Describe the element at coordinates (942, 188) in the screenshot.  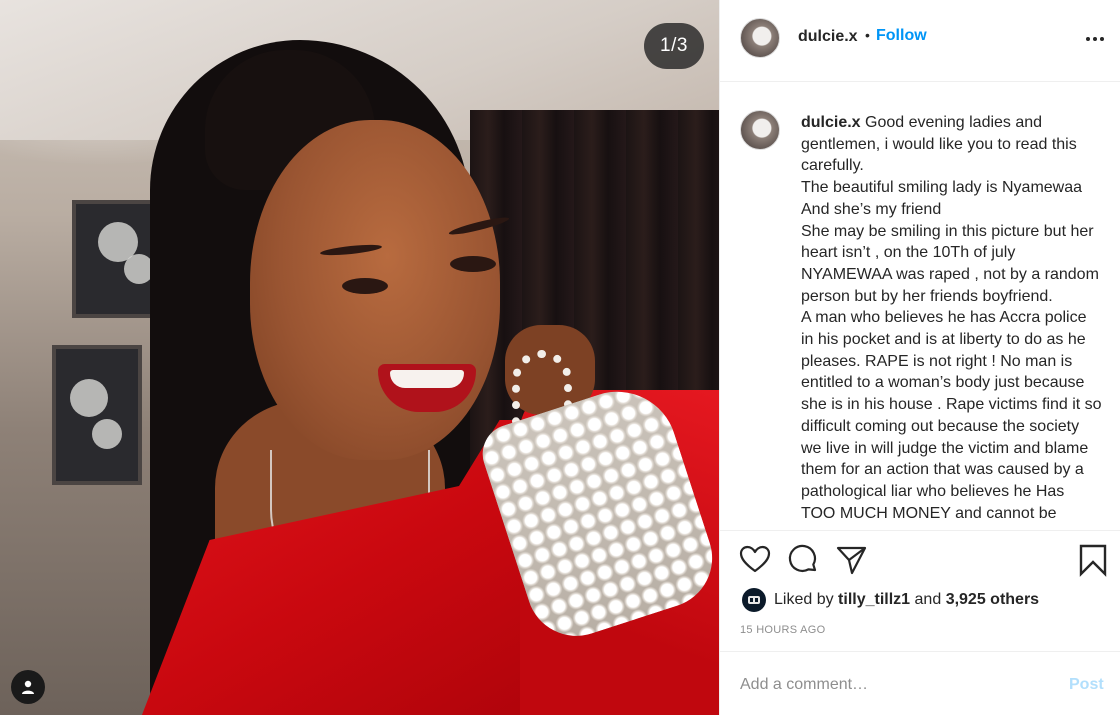
I see `caption-line: The beautiful smiling lady is Nyamewaa` at that location.